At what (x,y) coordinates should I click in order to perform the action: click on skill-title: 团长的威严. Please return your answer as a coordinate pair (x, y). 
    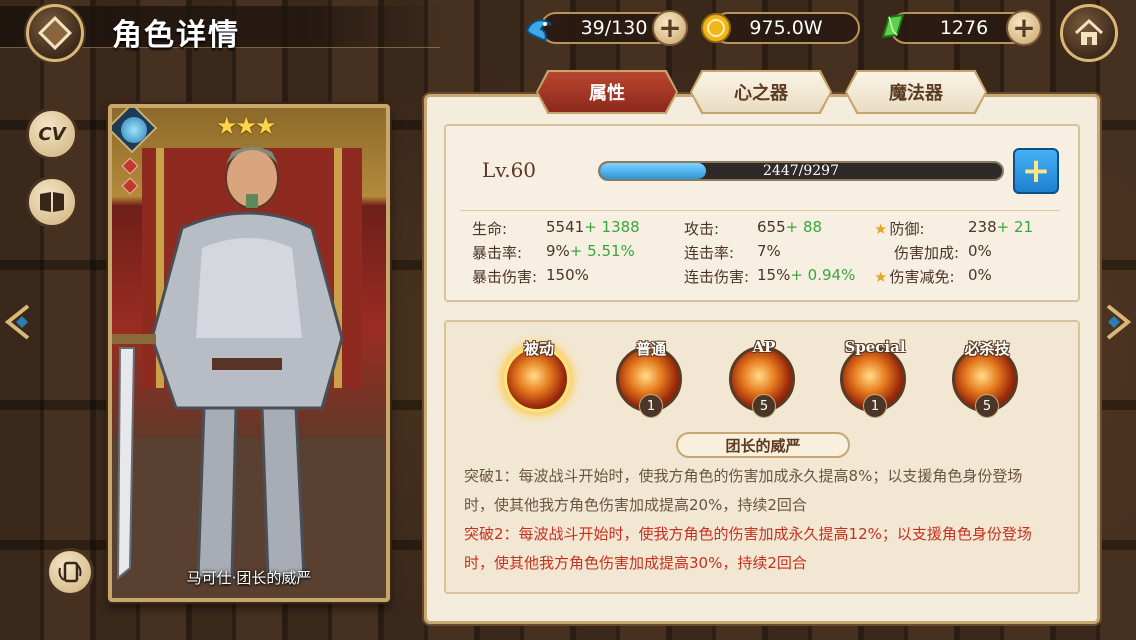
    Looking at the image, I should click on (763, 445).